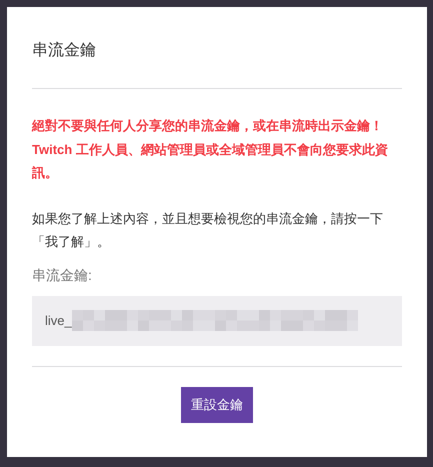 Image resolution: width=433 pixels, height=467 pixels. Describe the element at coordinates (217, 404) in the screenshot. I see `reset-key-button: 重設金鑰` at that location.